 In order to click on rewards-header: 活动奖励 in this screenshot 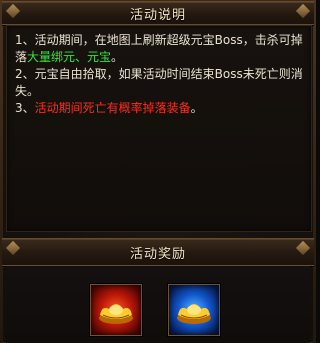, I will do `click(158, 252)`.